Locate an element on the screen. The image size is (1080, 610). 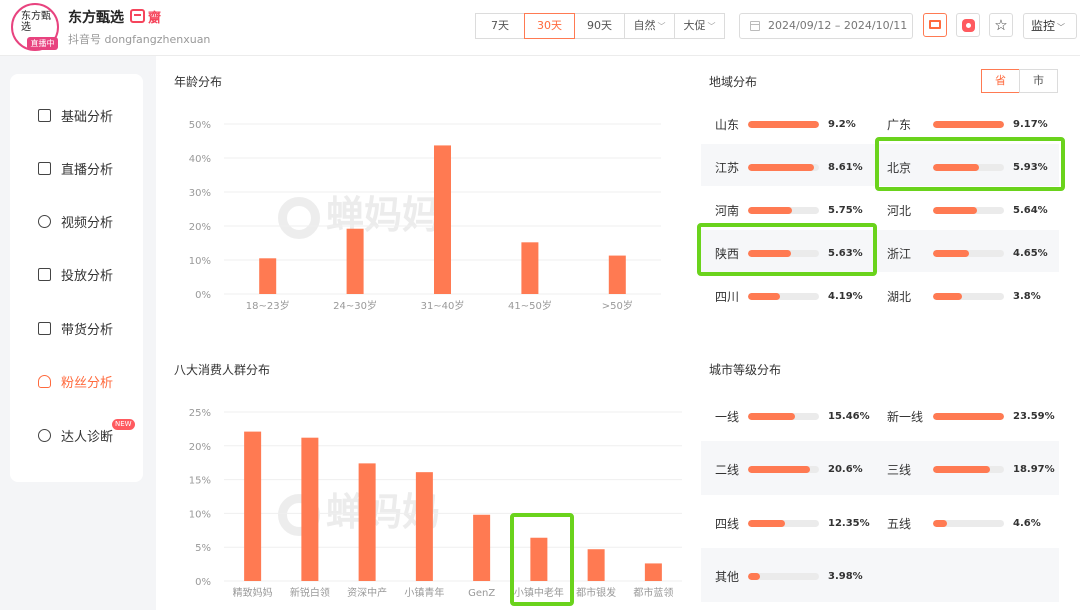
live-tv-icon is located at coordinates (137, 16).